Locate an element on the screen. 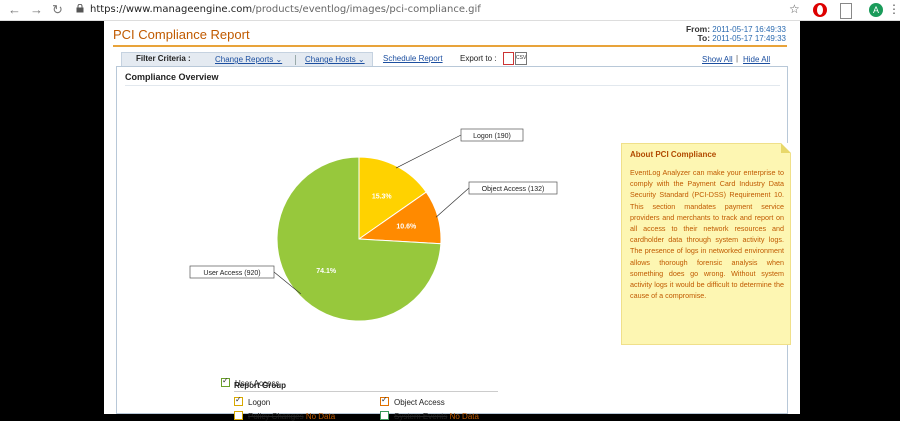  legend-item-system-events: System Events No Data is located at coordinates (429, 416).